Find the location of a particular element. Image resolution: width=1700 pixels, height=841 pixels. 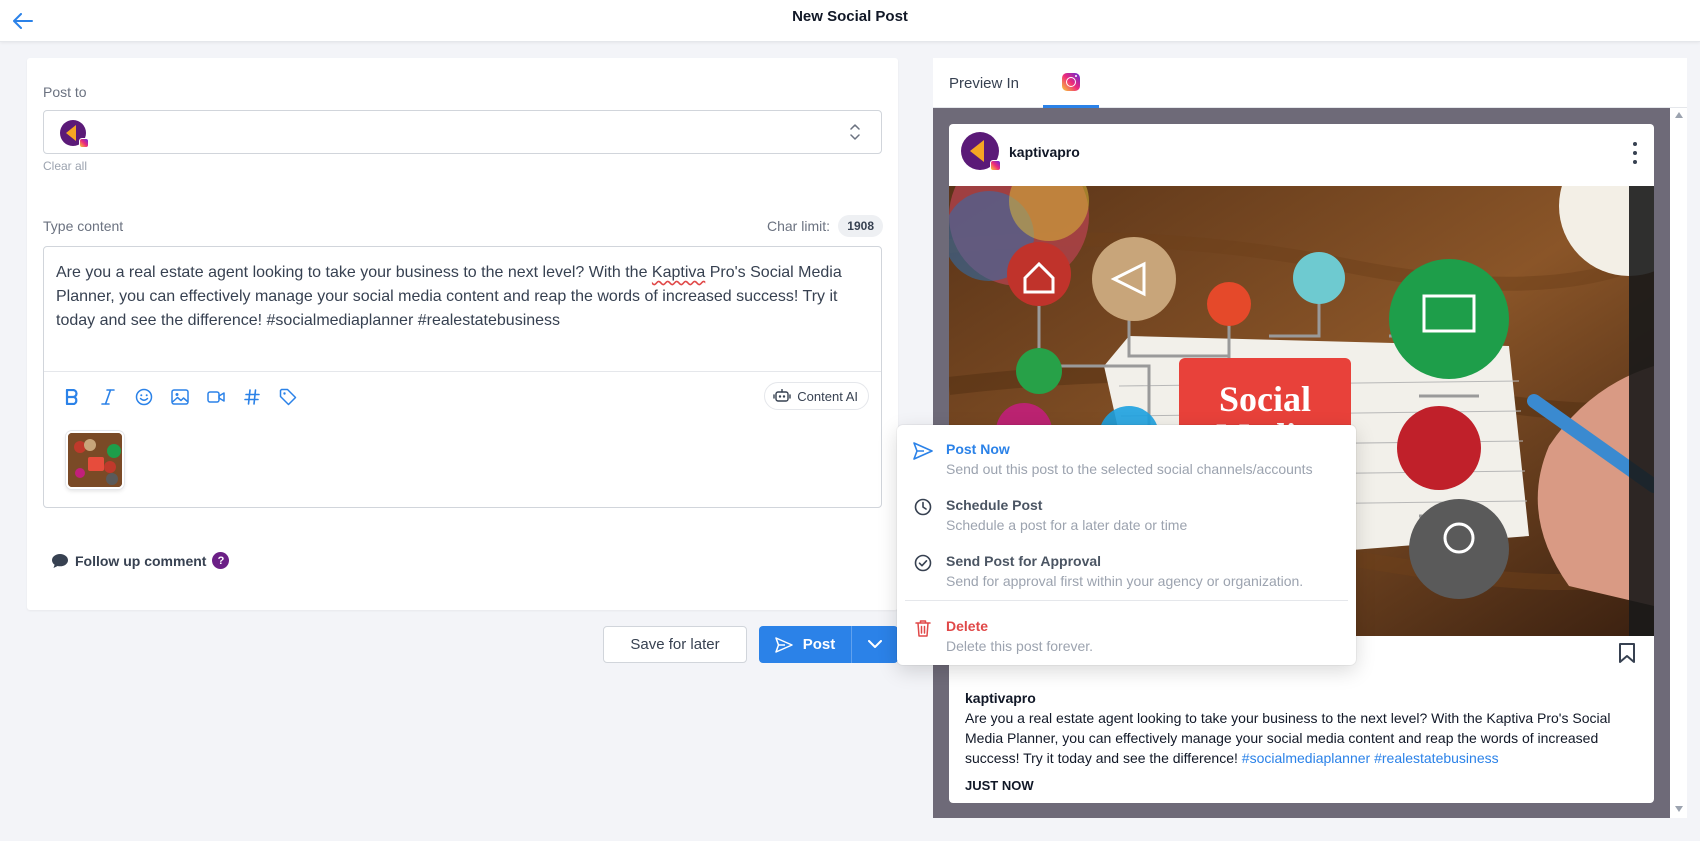

instagram-icon is located at coordinates (1071, 81).